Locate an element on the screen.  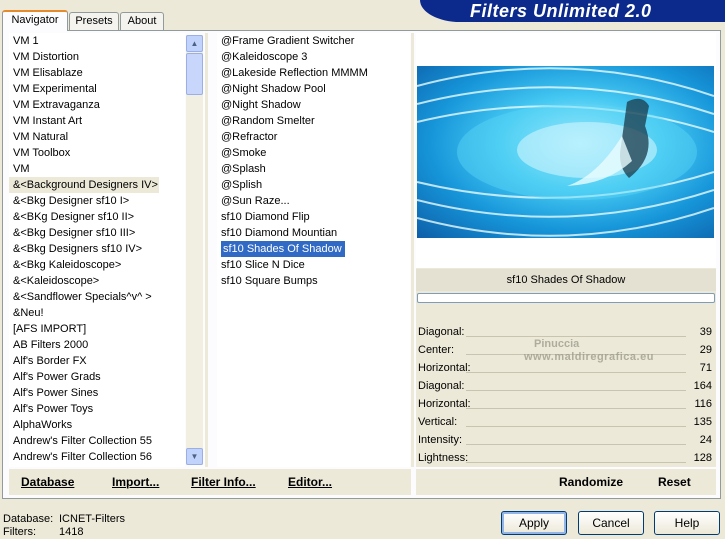
category-item: &<Sandflower Specials^v^ > is located at coordinates (97, 297).